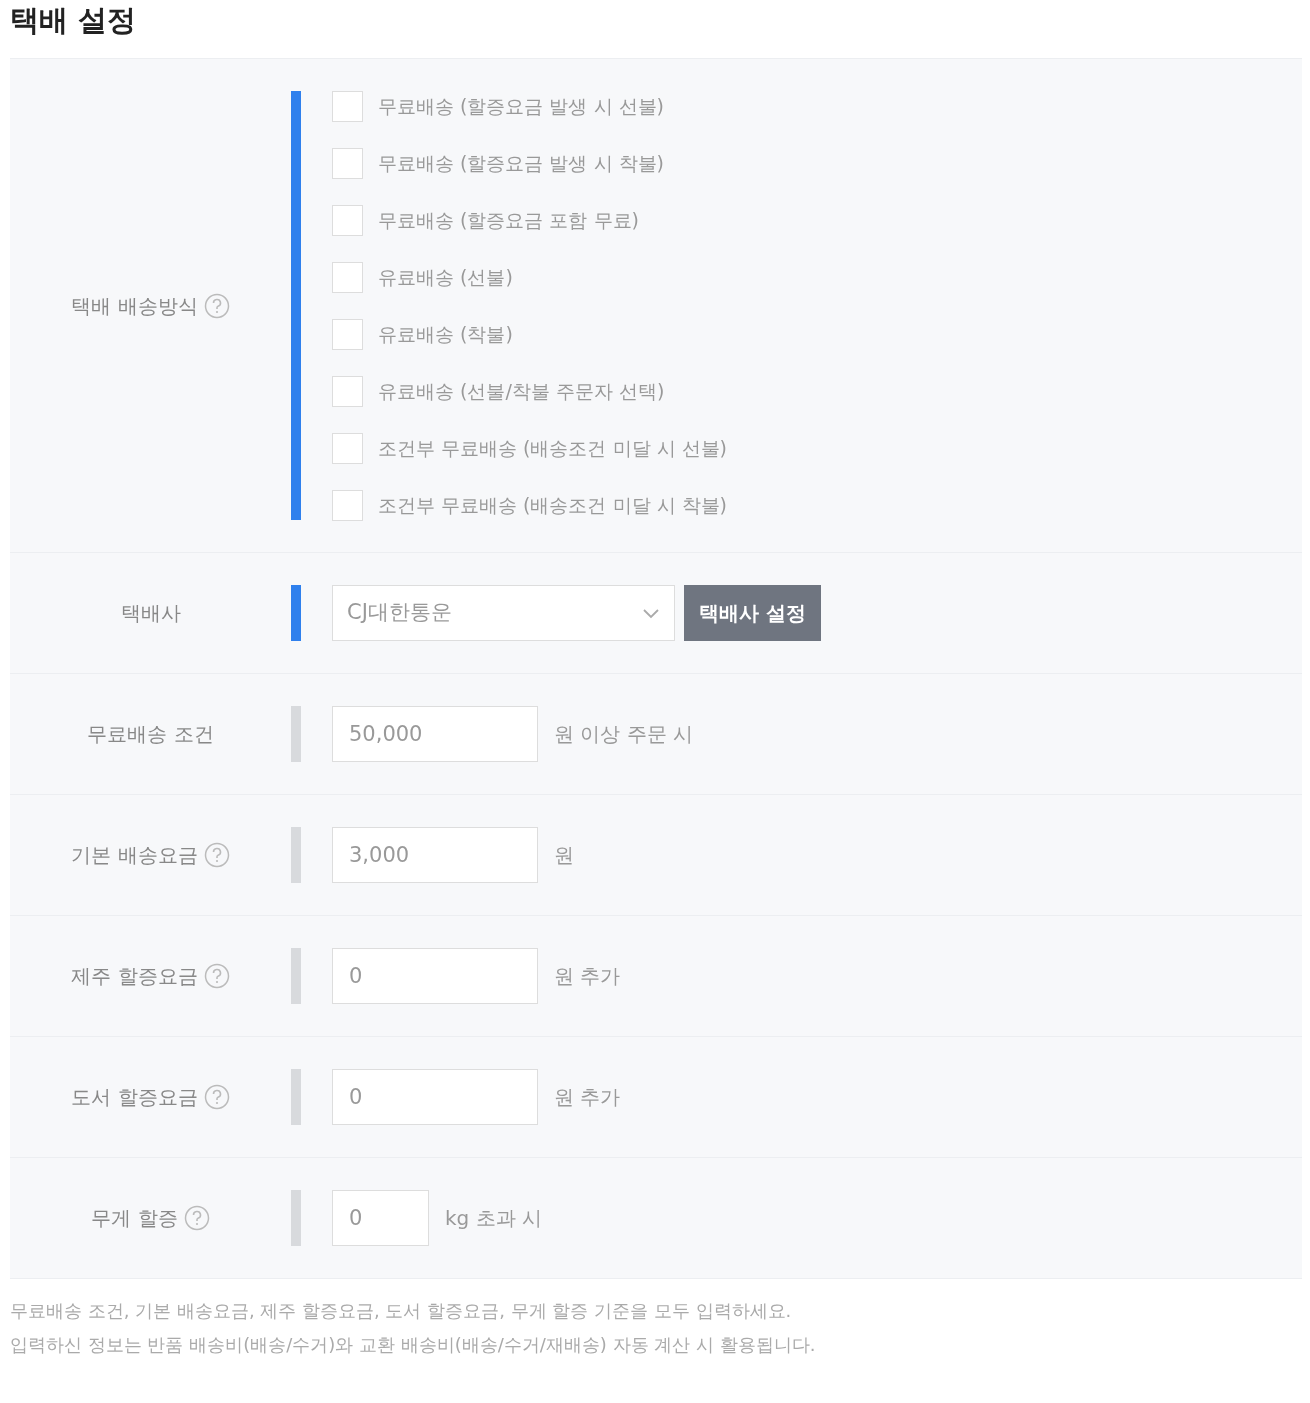  Describe the element at coordinates (651, 613) in the screenshot. I see `chevron-down-icon` at that location.